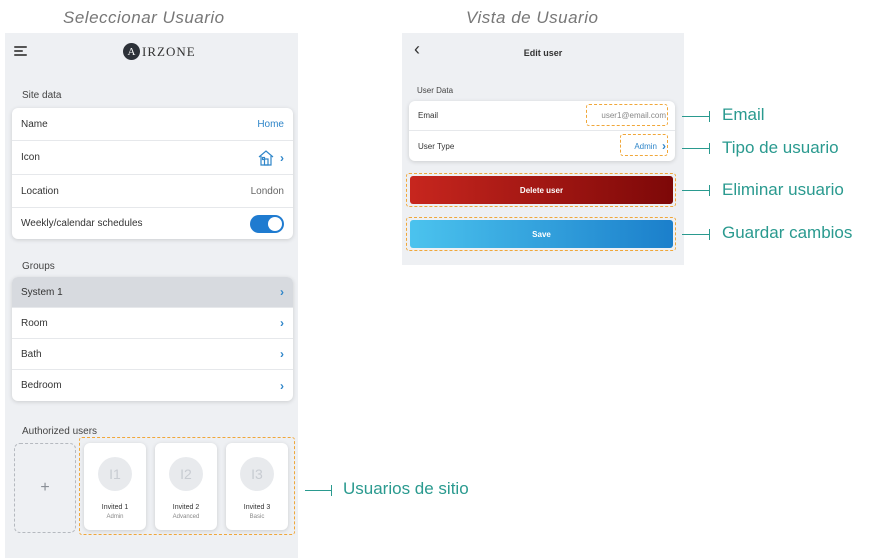 Image resolution: width=884 pixels, height=558 pixels. Describe the element at coordinates (532, 17) in the screenshot. I see `caption-user-view: Vista de Usuario` at that location.